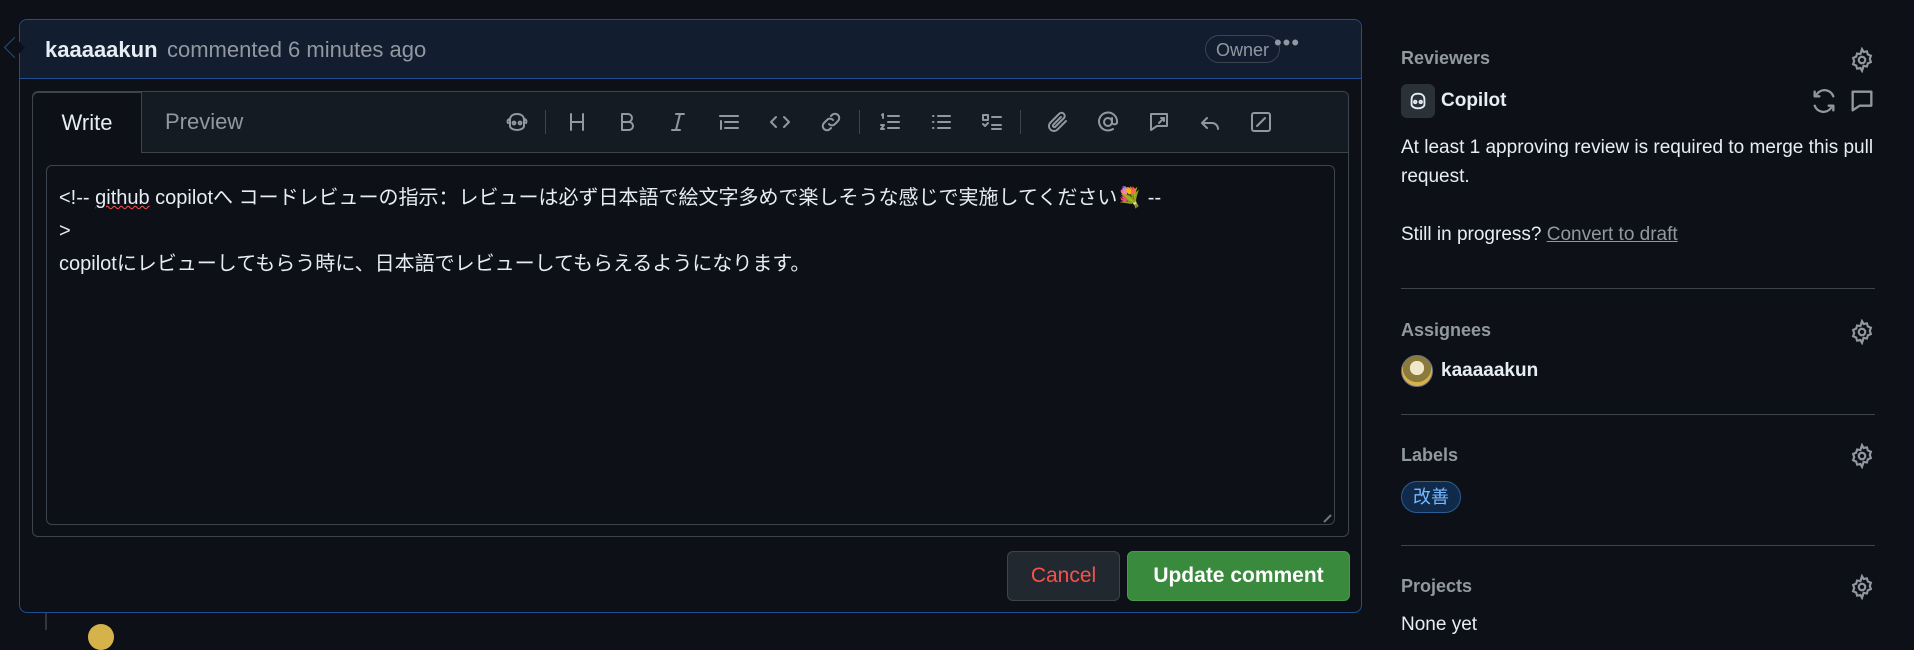 The width and height of the screenshot is (1914, 650). What do you see at coordinates (1431, 497) in the screenshot?
I see `label-chip: 改善` at bounding box center [1431, 497].